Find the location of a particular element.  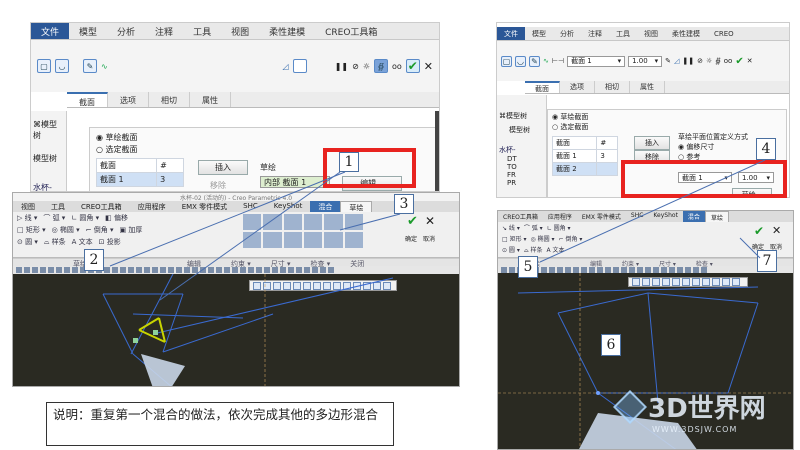

tab-applications: 应用程序 is located at coordinates (152, 206).